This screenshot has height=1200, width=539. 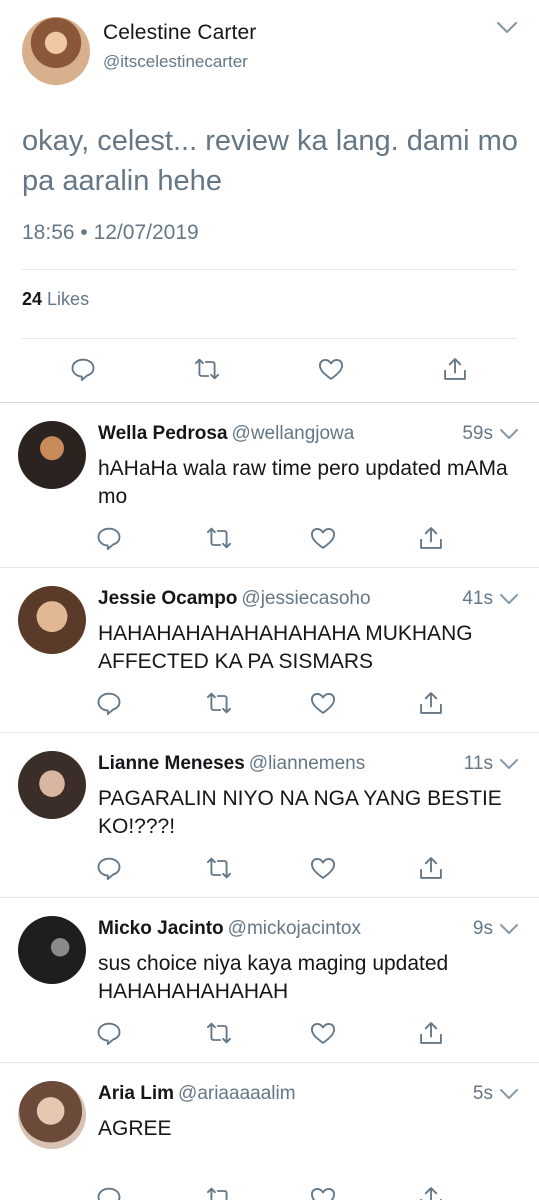 I want to click on likes-count: 24 Likes, so click(x=55, y=299).